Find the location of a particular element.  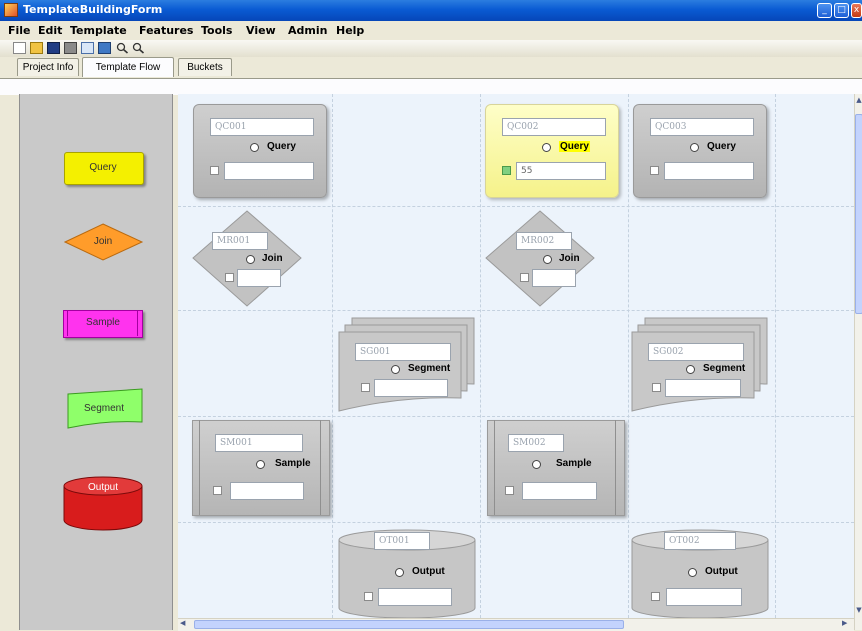

zoom-out-icon is located at coordinates (138, 48).